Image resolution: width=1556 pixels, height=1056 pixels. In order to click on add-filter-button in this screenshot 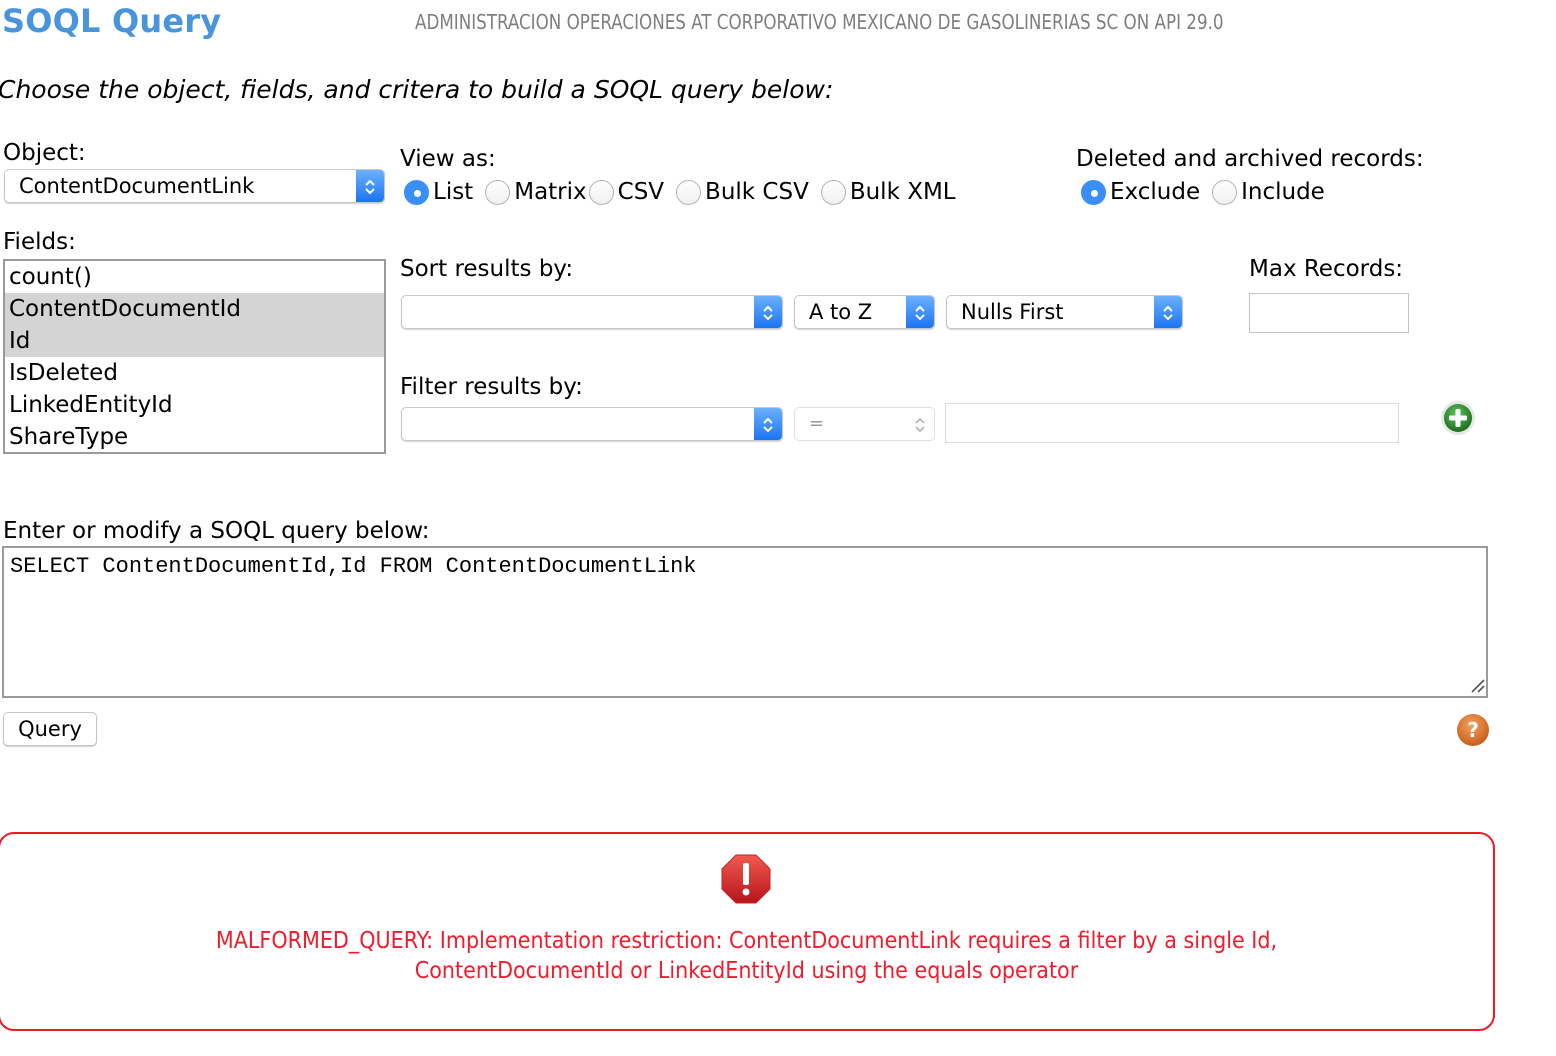, I will do `click(1458, 420)`.